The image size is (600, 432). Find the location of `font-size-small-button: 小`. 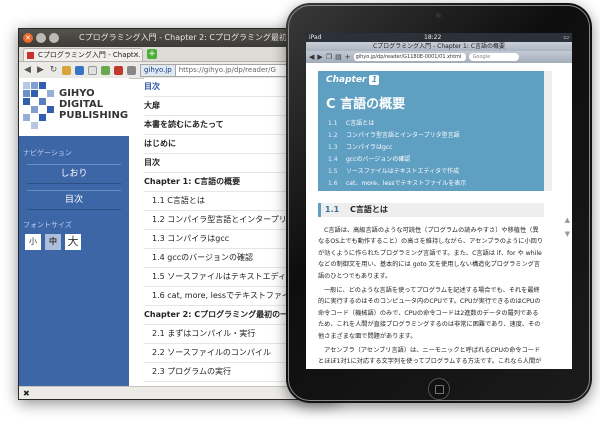

font-size-small-button: 小 is located at coordinates (33, 242).